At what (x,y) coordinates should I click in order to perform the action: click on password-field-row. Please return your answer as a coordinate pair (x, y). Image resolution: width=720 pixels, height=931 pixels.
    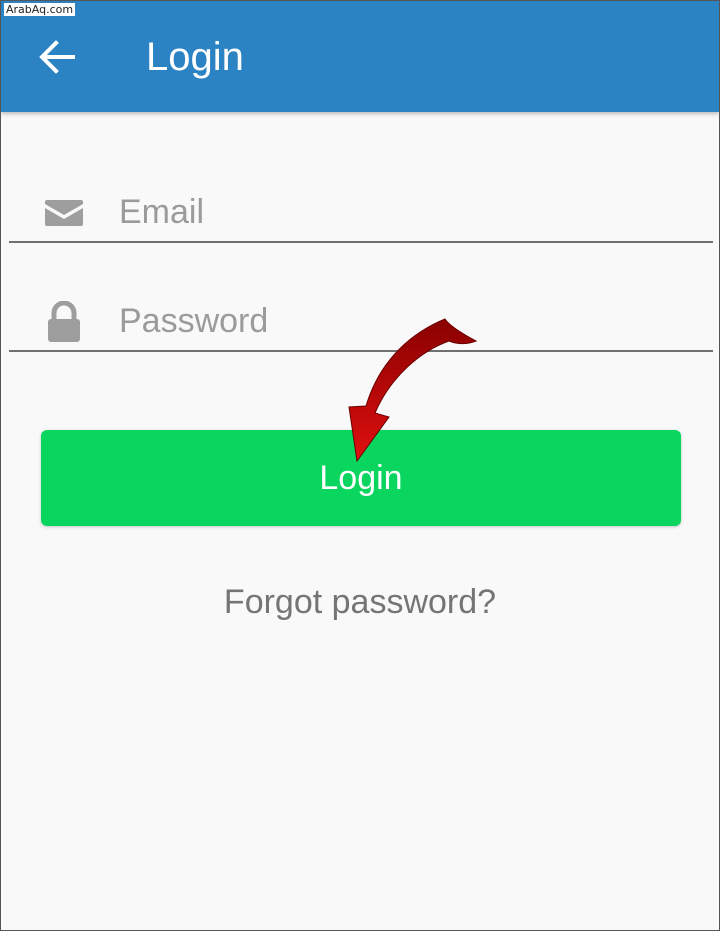
    Looking at the image, I should click on (361, 322).